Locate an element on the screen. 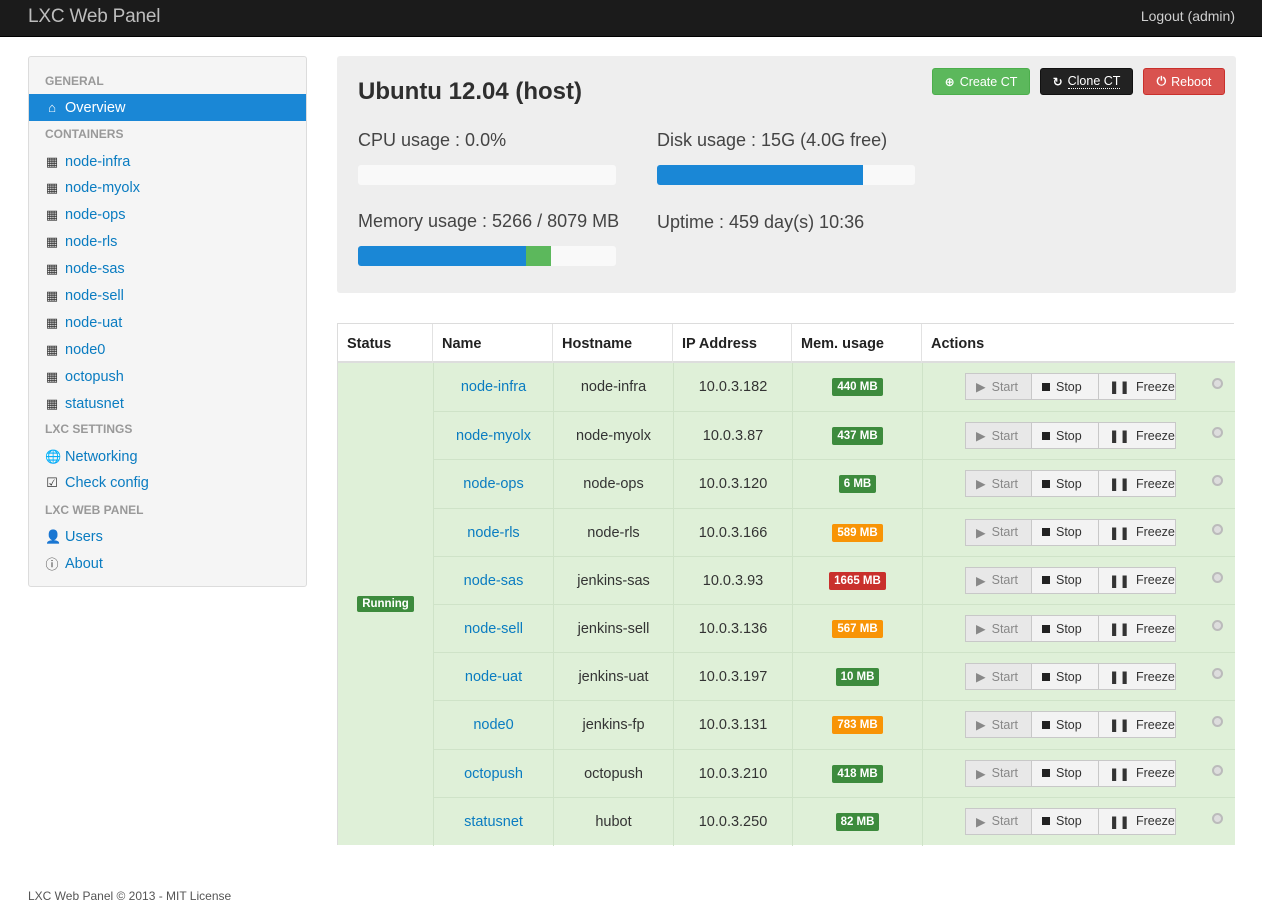 This screenshot has height=900, width=1262. cpu-usage-label: CPU usage : 0.0% is located at coordinates (432, 140).